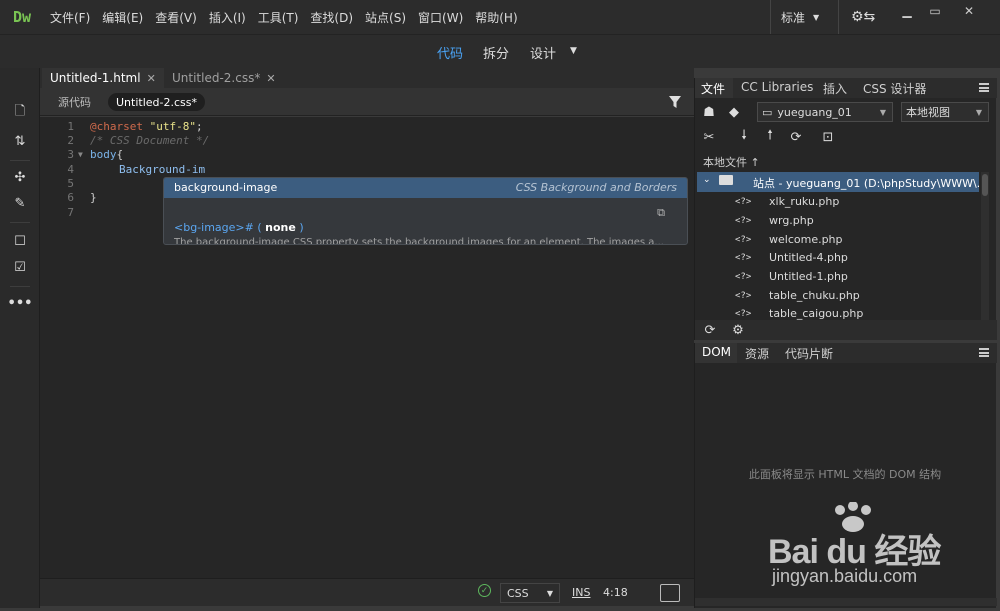 This screenshot has width=1000, height=611. Describe the element at coordinates (894, 88) in the screenshot. I see `tab-css-designer: CSS 设计器` at that location.